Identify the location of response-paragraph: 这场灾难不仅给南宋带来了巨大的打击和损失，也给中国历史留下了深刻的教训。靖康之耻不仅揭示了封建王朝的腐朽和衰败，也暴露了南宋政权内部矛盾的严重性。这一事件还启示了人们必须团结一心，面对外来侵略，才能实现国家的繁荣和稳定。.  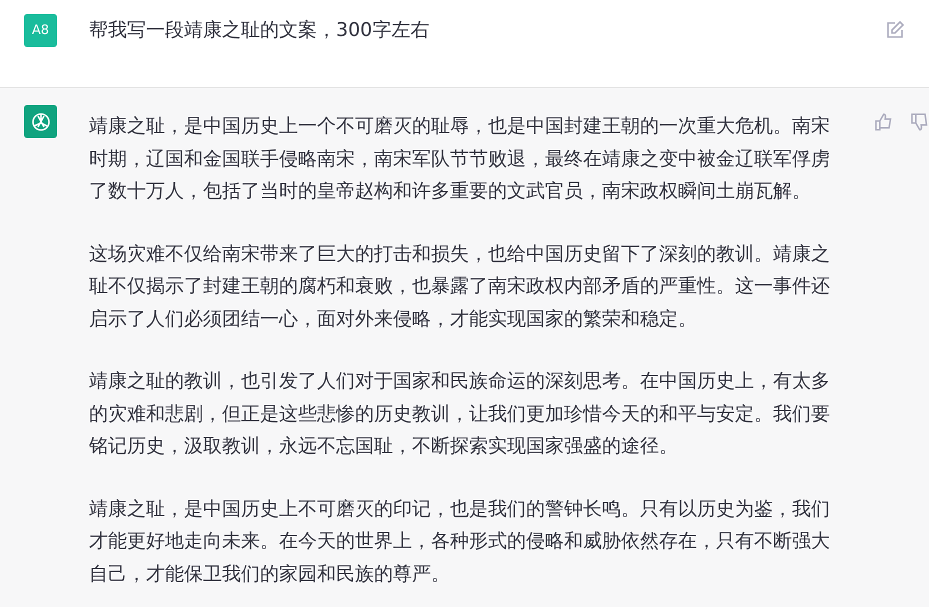
(460, 287).